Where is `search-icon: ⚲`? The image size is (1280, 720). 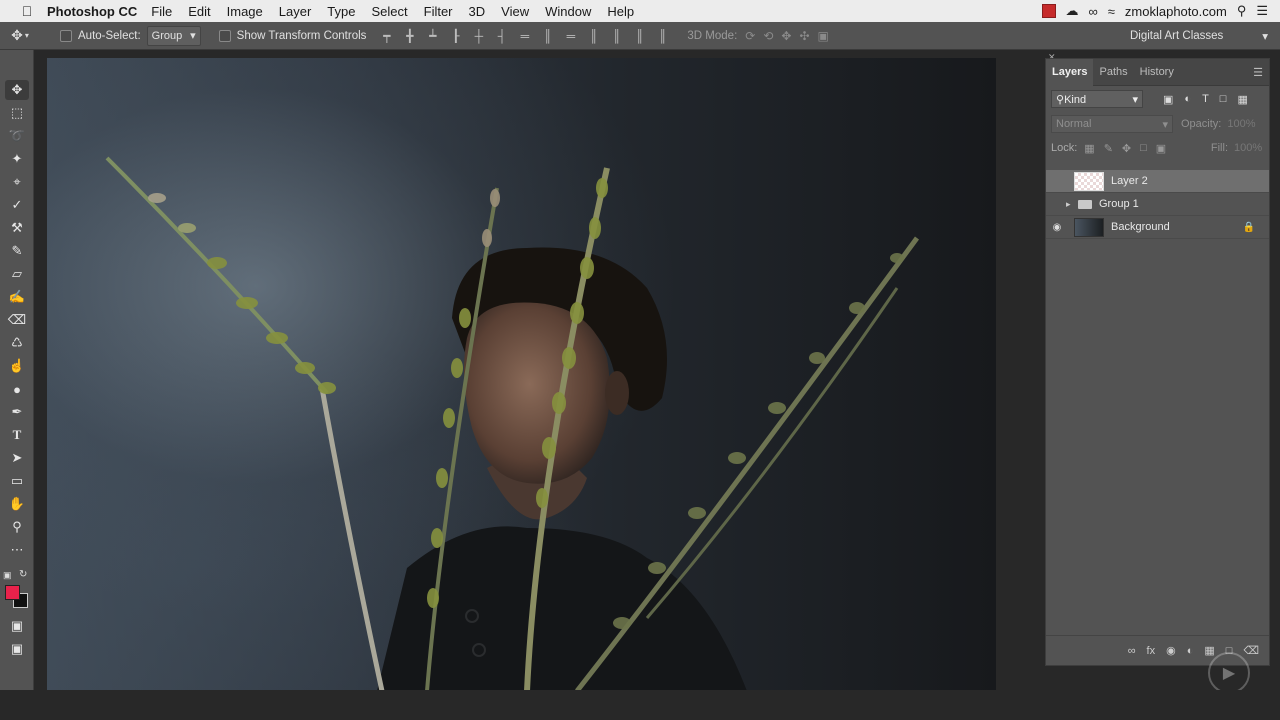
search-icon: ⚲ is located at coordinates (1242, 11).